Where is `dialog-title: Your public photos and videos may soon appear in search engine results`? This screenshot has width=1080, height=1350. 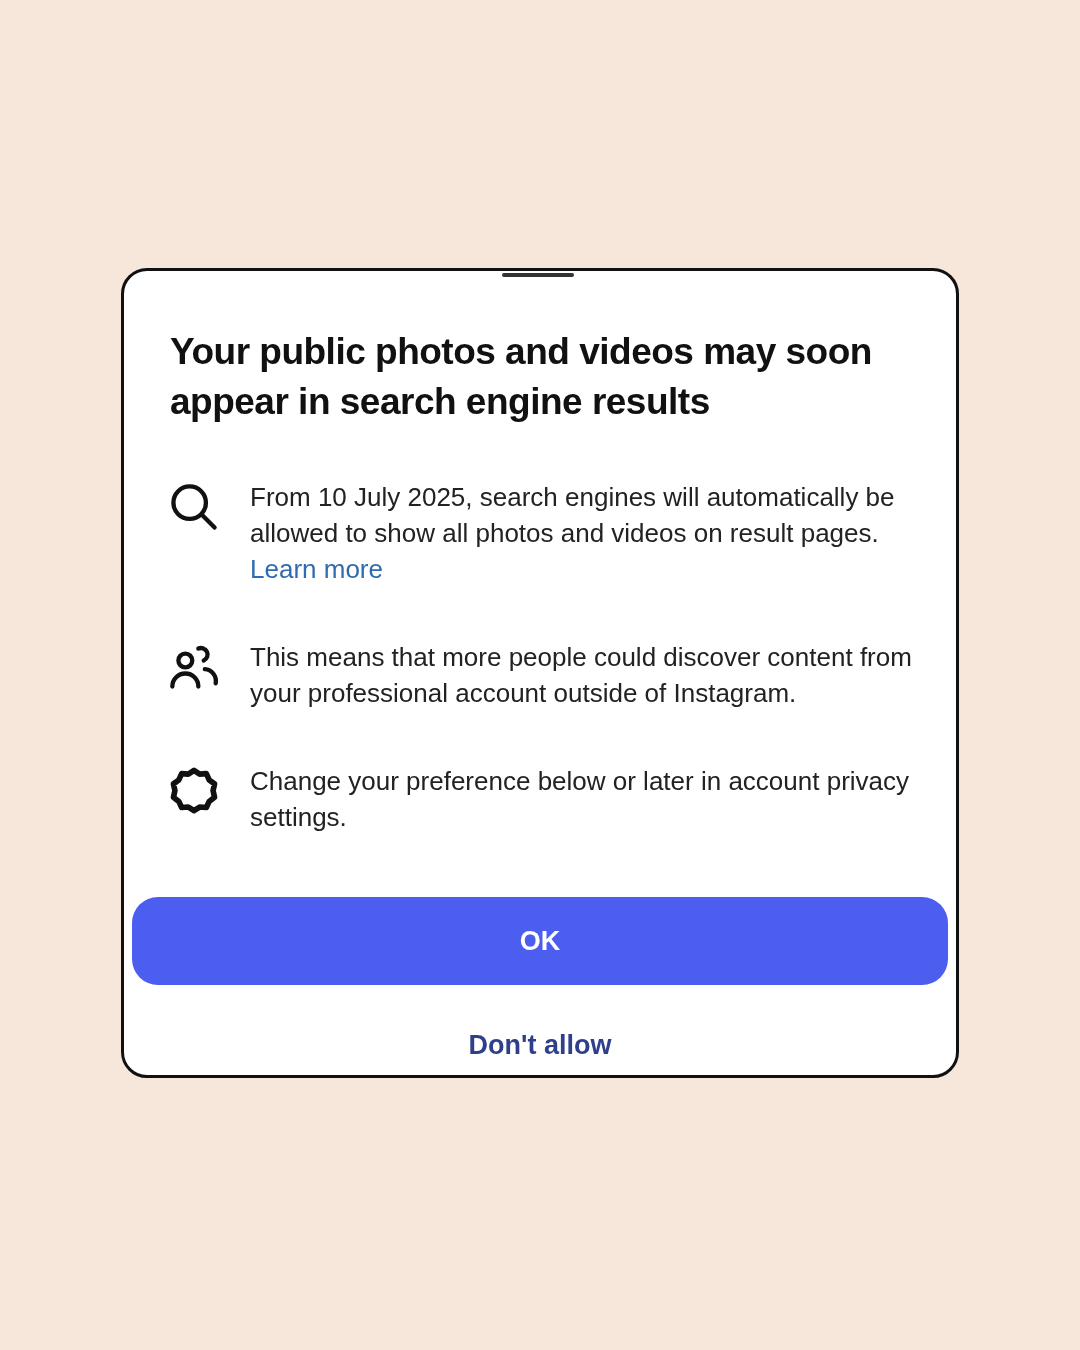
dialog-title: Your public photos and videos may soon appear in search engine results is located at coordinates (521, 376).